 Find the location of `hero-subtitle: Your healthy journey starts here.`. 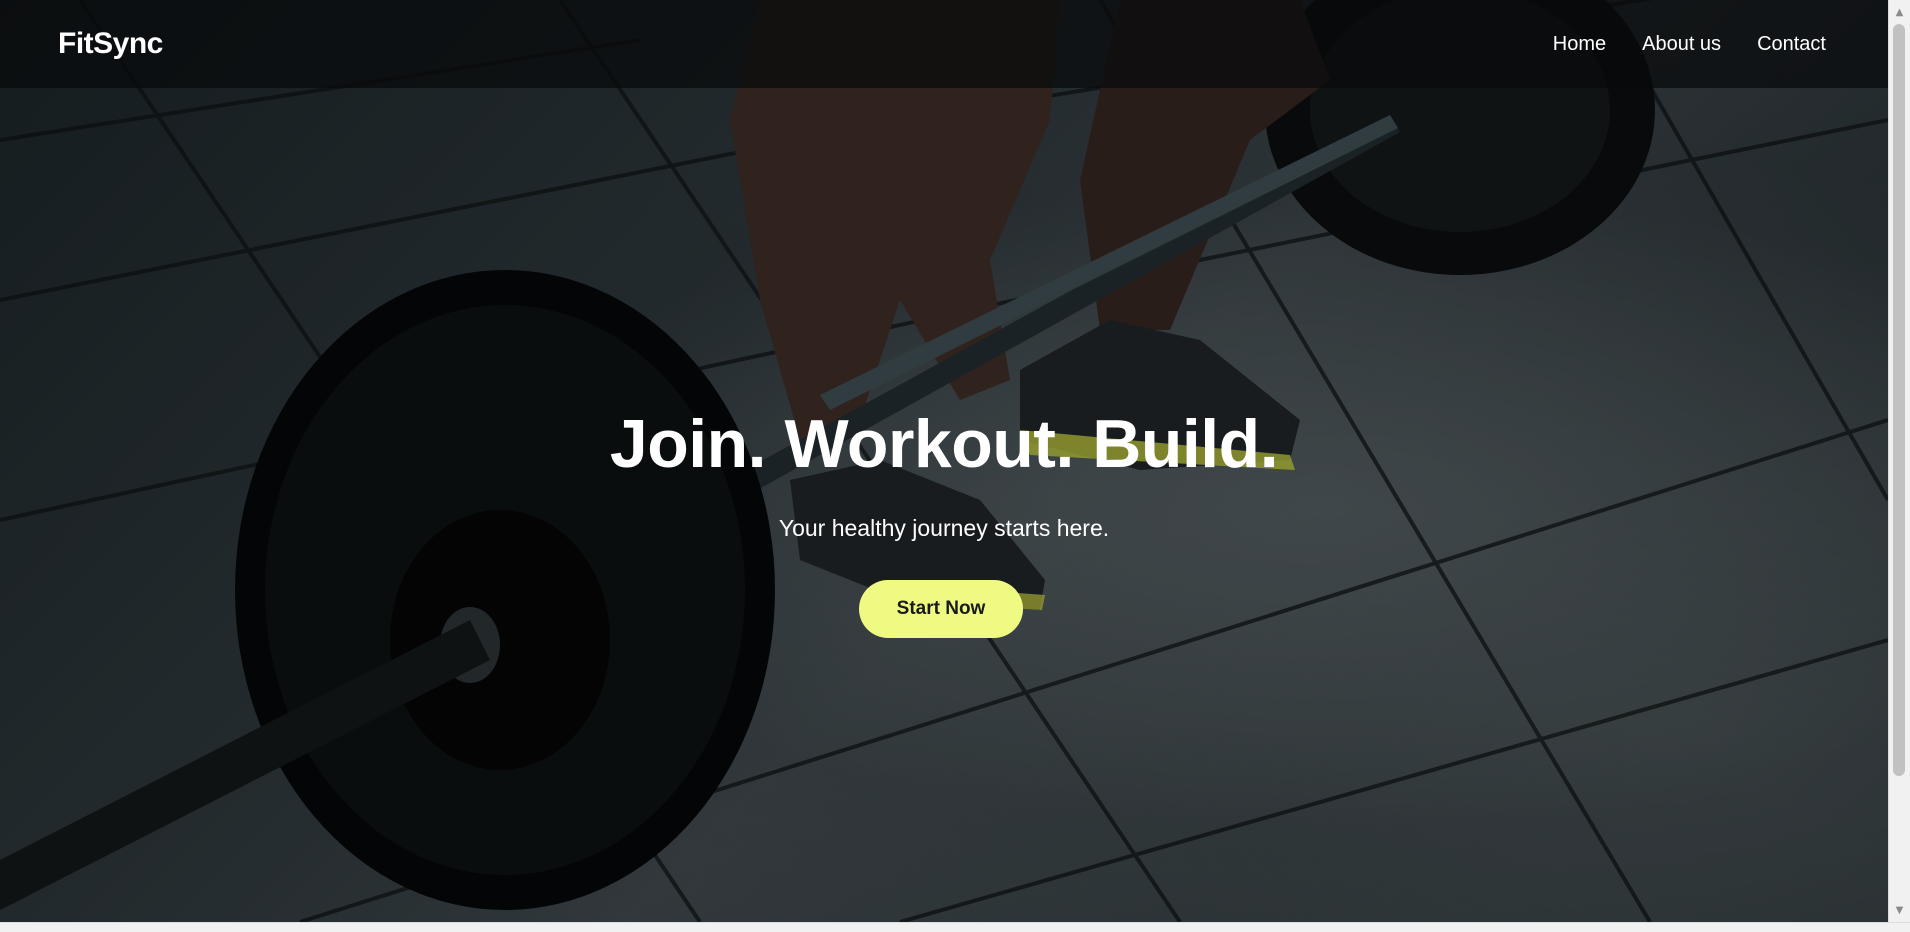

hero-subtitle: Your healthy journey starts here. is located at coordinates (944, 528).